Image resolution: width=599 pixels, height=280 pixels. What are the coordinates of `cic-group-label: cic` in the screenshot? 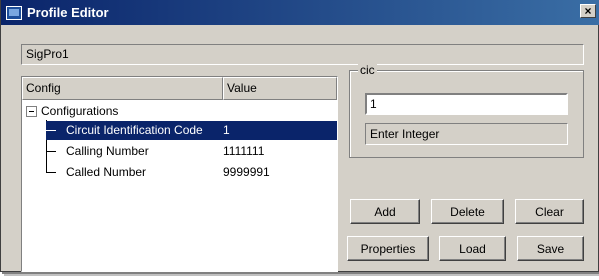 It's located at (367, 70).